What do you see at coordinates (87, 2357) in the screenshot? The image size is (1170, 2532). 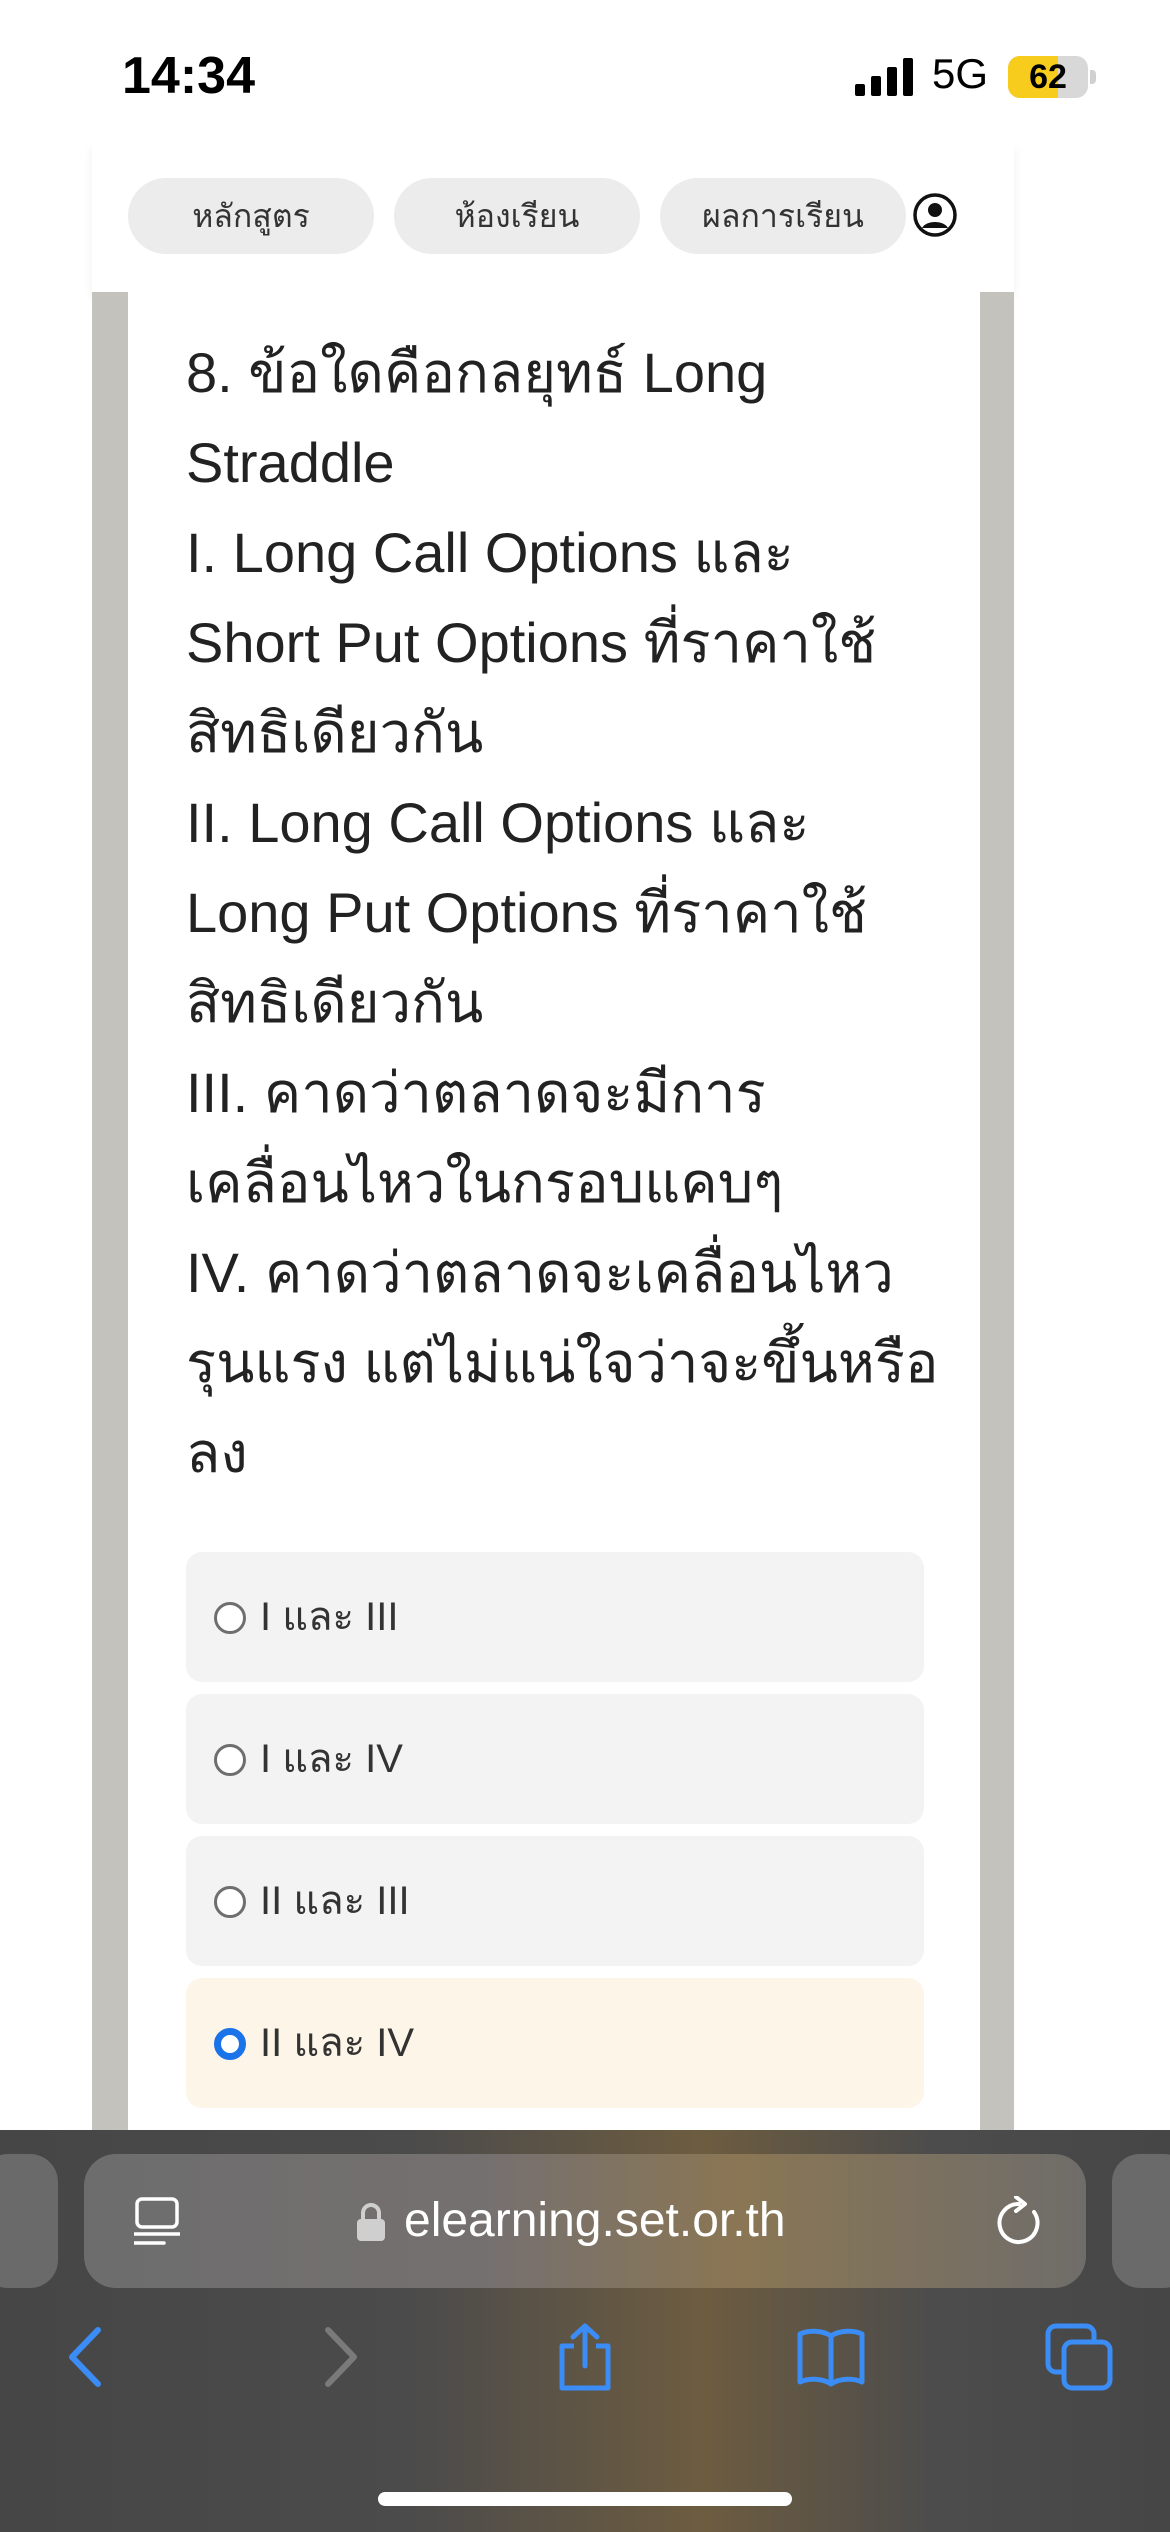 I see `back-icon` at bounding box center [87, 2357].